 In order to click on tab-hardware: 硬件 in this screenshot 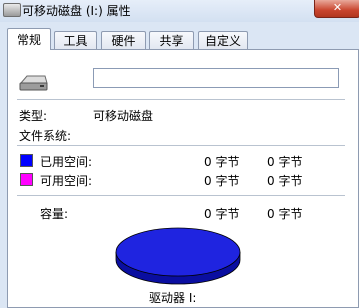, I will do `click(123, 40)`.